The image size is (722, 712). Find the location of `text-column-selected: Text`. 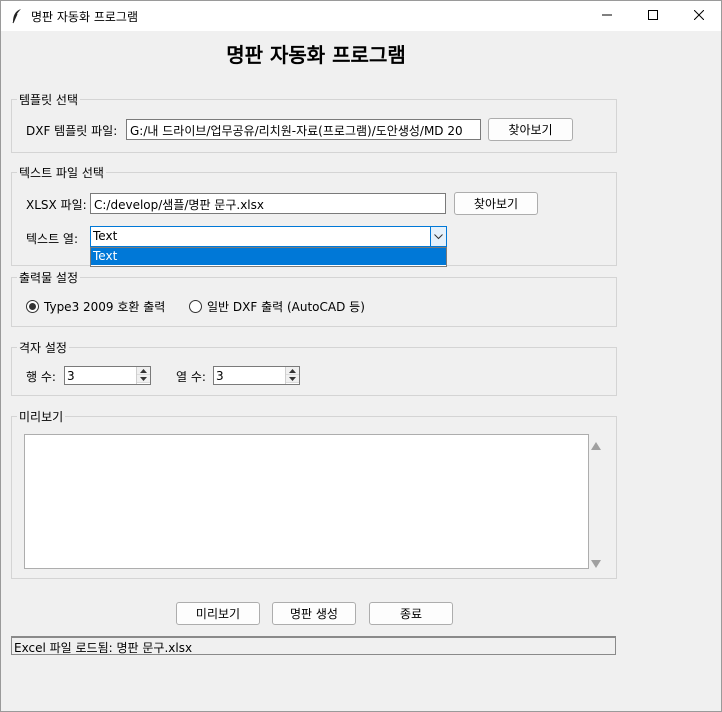

text-column-selected: Text is located at coordinates (105, 236).